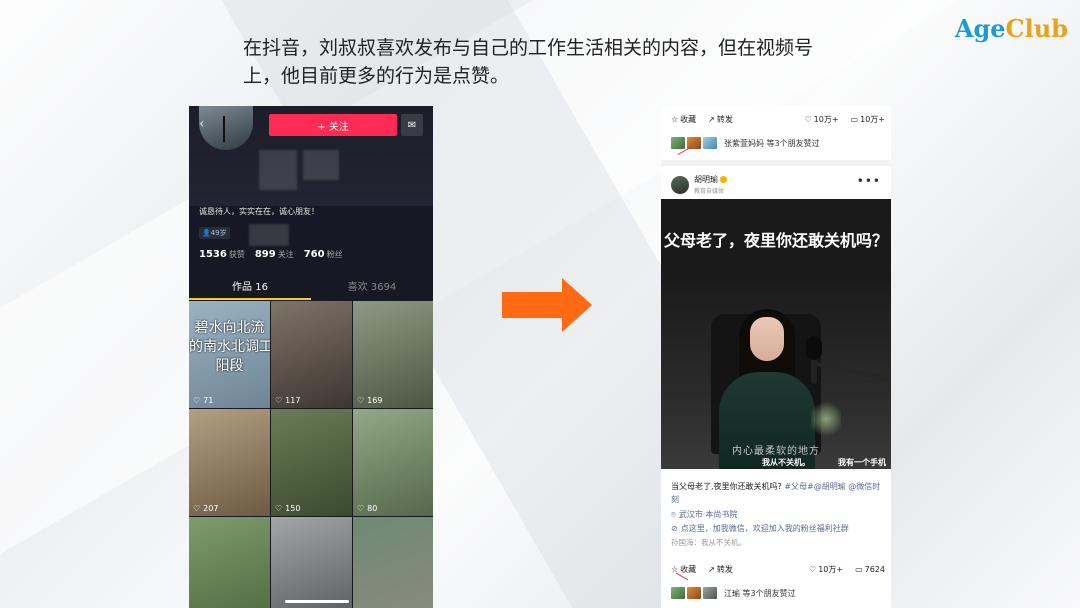 This screenshot has height=608, width=1080. What do you see at coordinates (222, 254) in the screenshot?
I see `stat-likes: 1536 获赞` at bounding box center [222, 254].